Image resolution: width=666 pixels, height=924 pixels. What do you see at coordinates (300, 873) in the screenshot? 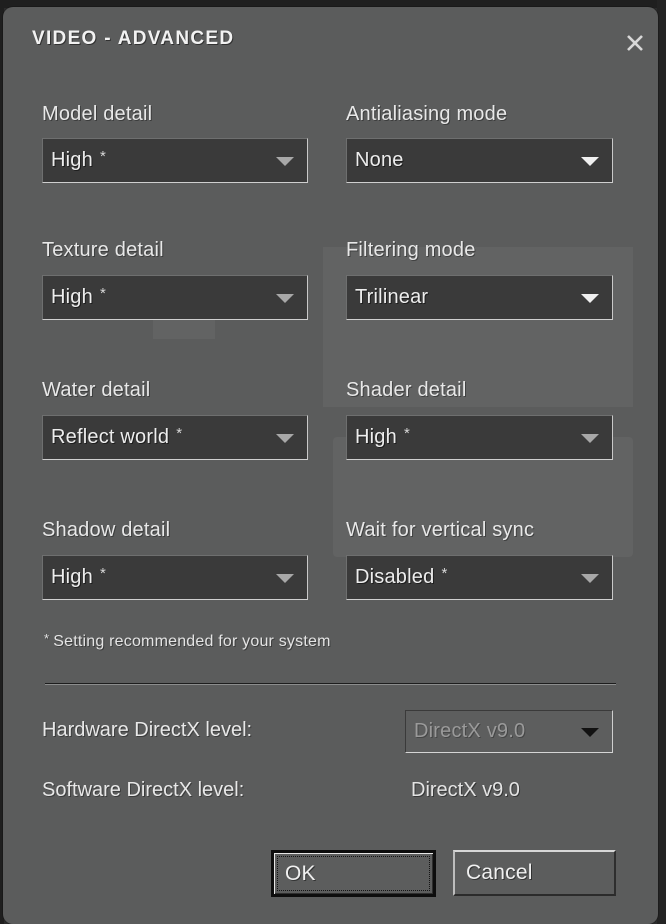
I see `ok-button-label: OK` at bounding box center [300, 873].